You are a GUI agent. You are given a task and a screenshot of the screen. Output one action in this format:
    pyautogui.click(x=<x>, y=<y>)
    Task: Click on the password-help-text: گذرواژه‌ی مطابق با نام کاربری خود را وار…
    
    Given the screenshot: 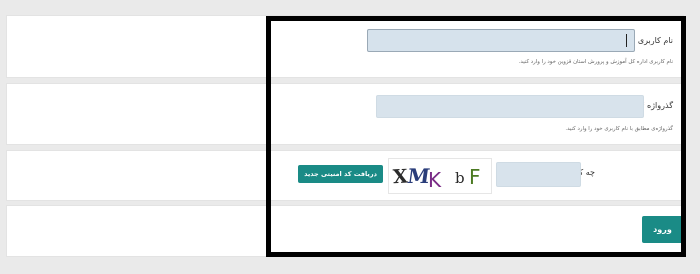 What is the action you would take?
    pyautogui.click(x=619, y=129)
    